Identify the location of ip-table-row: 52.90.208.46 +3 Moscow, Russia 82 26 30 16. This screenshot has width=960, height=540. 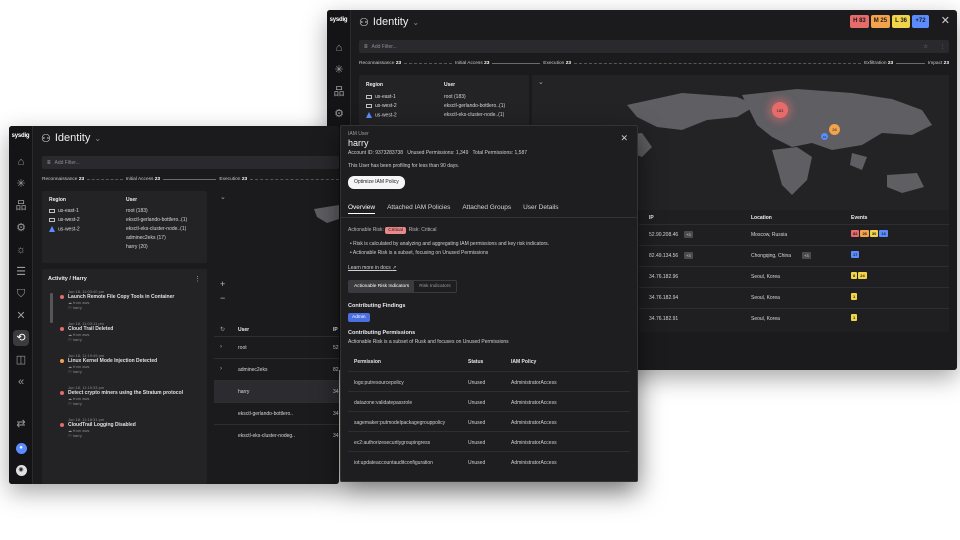
(794, 234).